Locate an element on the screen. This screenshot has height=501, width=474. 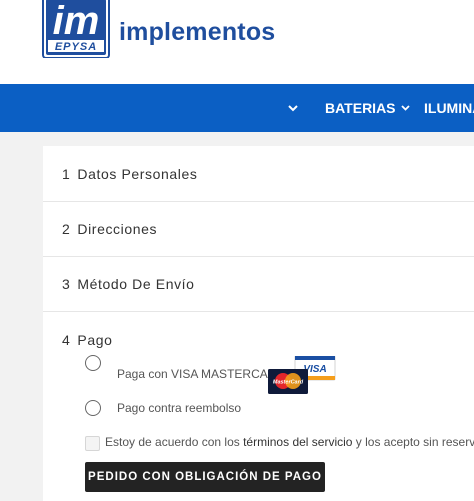
step-pago-title: 4 Pago is located at coordinates (87, 340).